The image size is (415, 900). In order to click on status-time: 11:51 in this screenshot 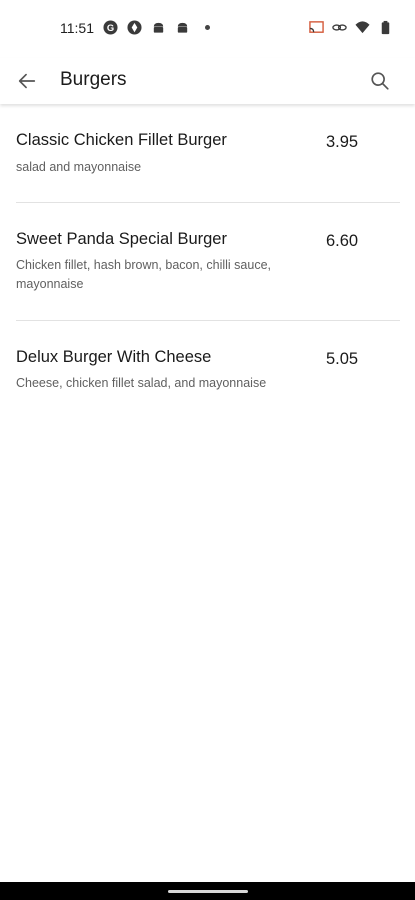, I will do `click(77, 28)`.